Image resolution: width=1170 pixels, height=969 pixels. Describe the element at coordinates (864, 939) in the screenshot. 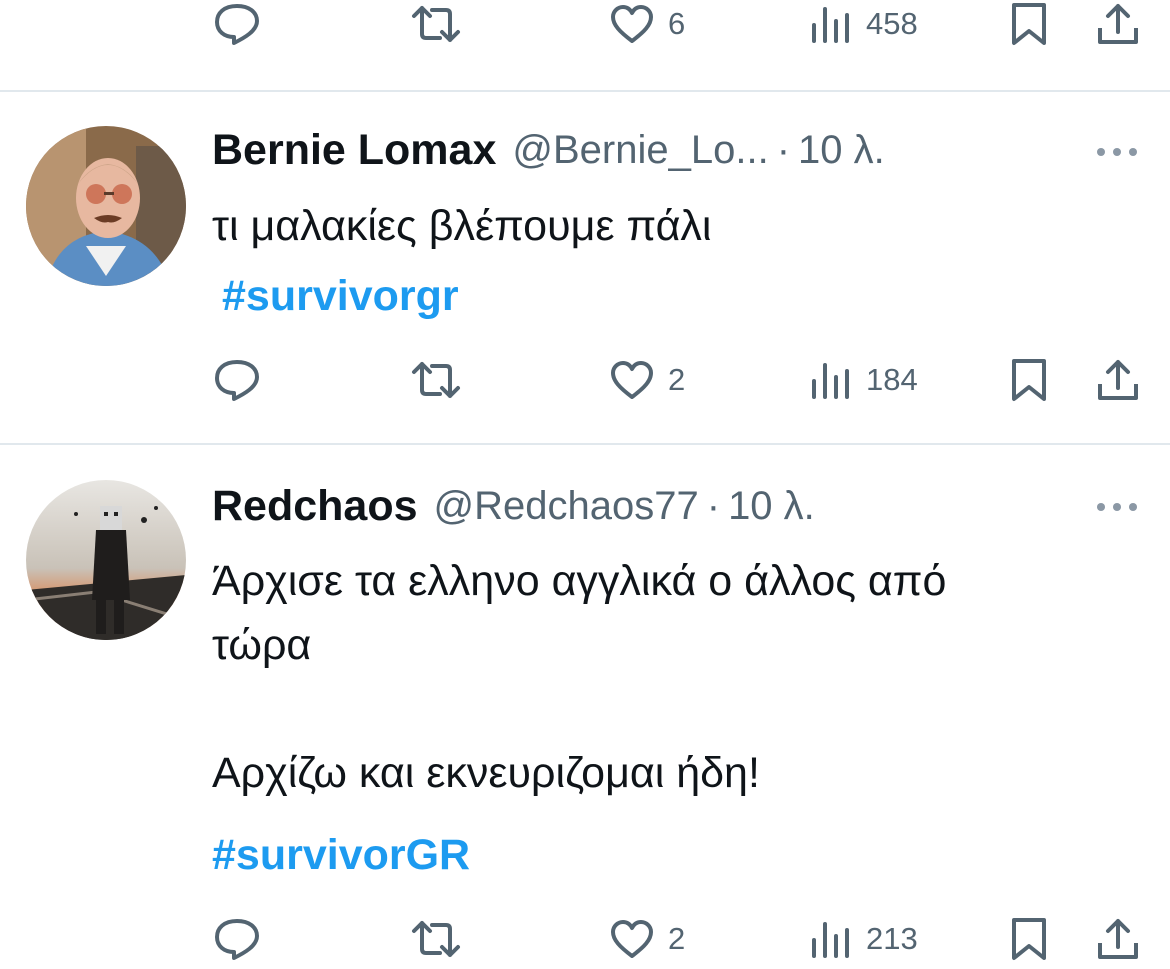

I see `views-button: 213` at that location.